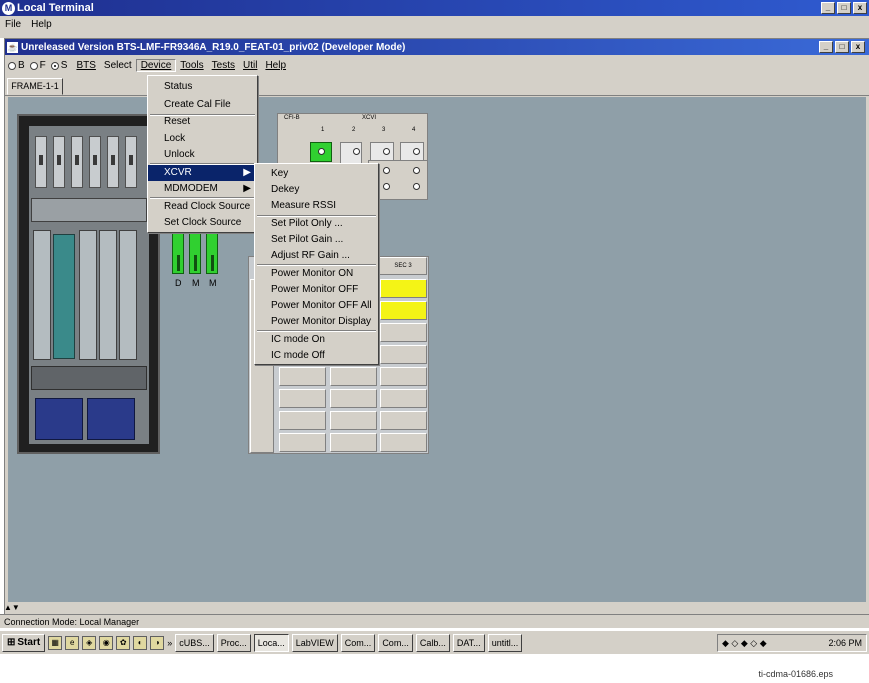  I want to click on dmm-led-m2, so click(212, 253).